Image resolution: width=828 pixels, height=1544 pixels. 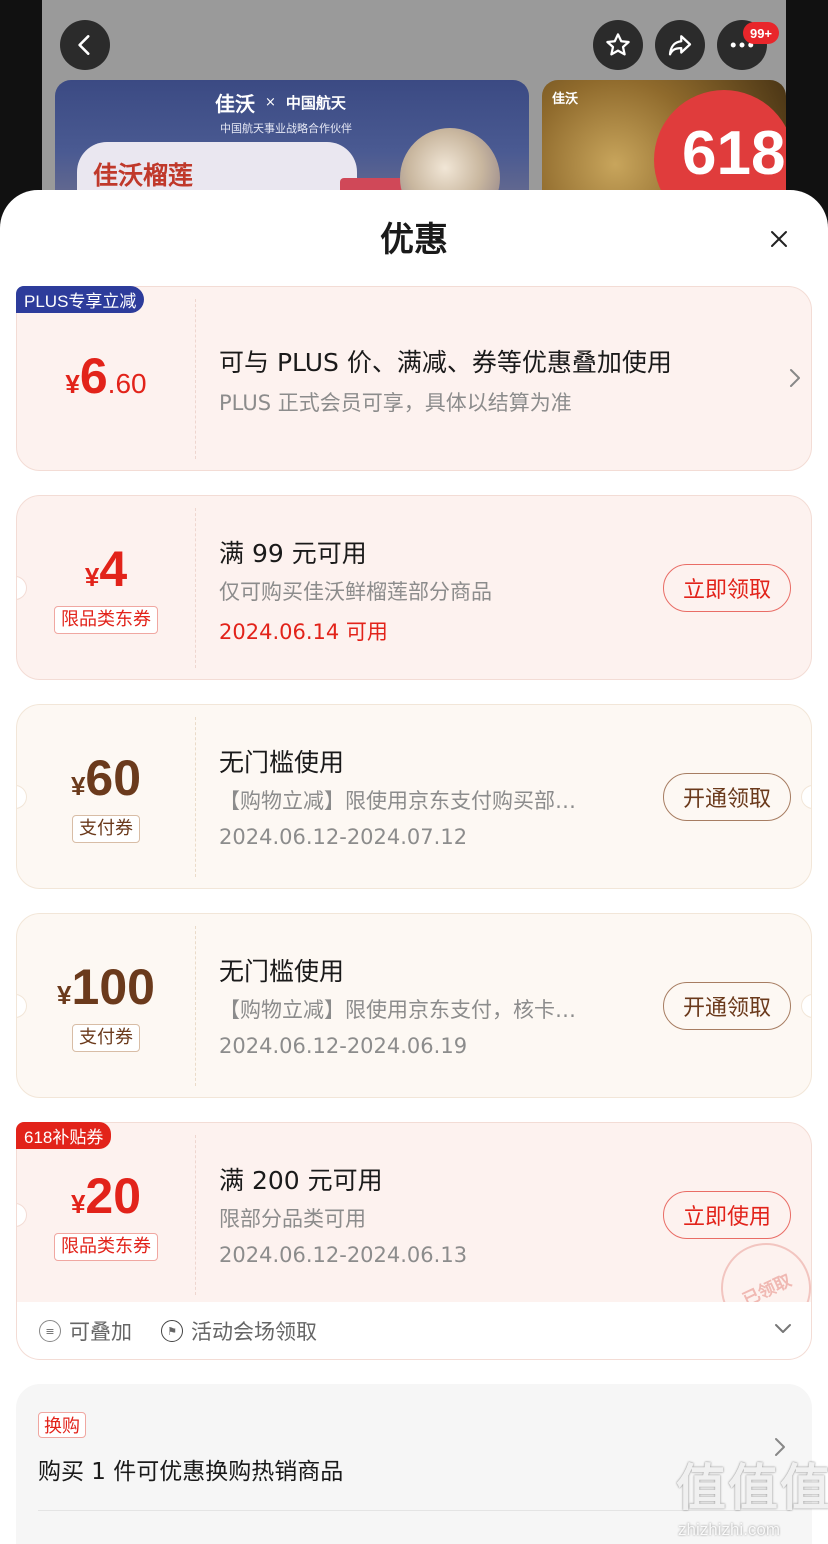 What do you see at coordinates (303, 632) in the screenshot?
I see `coupon-date: 2024.06.14 可用` at bounding box center [303, 632].